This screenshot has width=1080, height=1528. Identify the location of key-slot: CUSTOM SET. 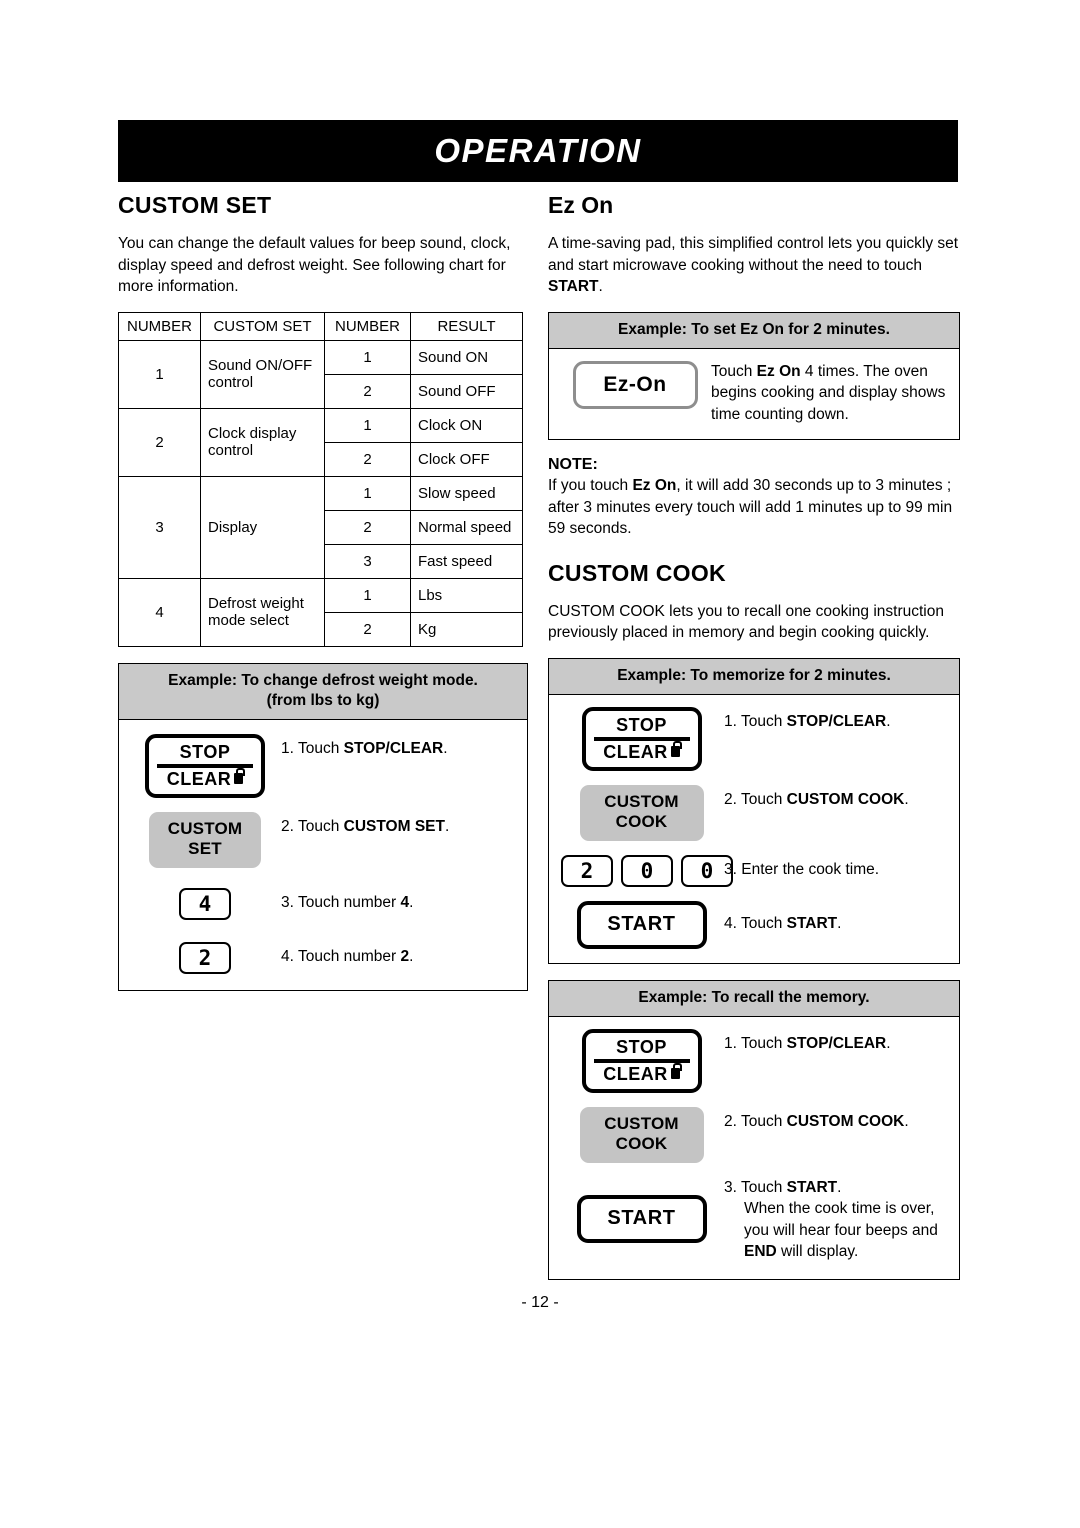
(205, 839).